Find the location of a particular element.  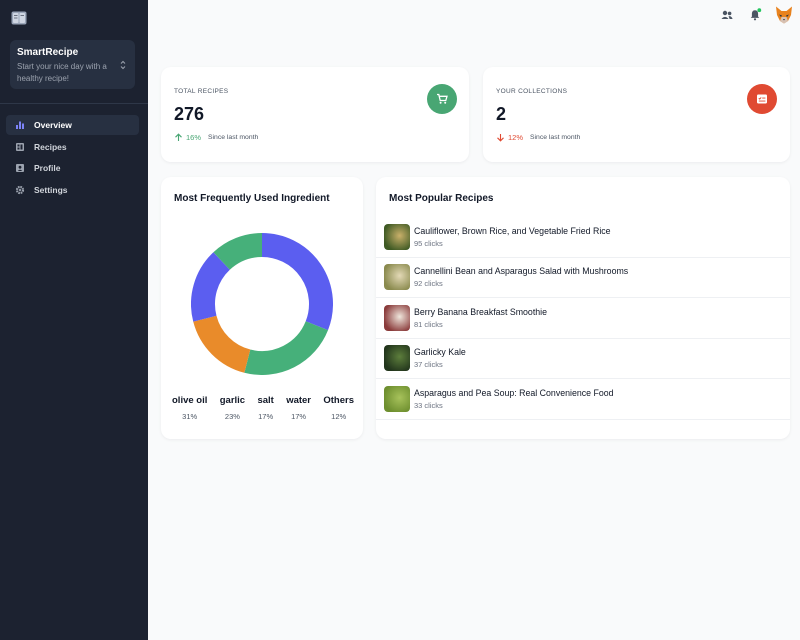

sidebar-nav: Overview Recipes Profile Settings is located at coordinates (72, 158).